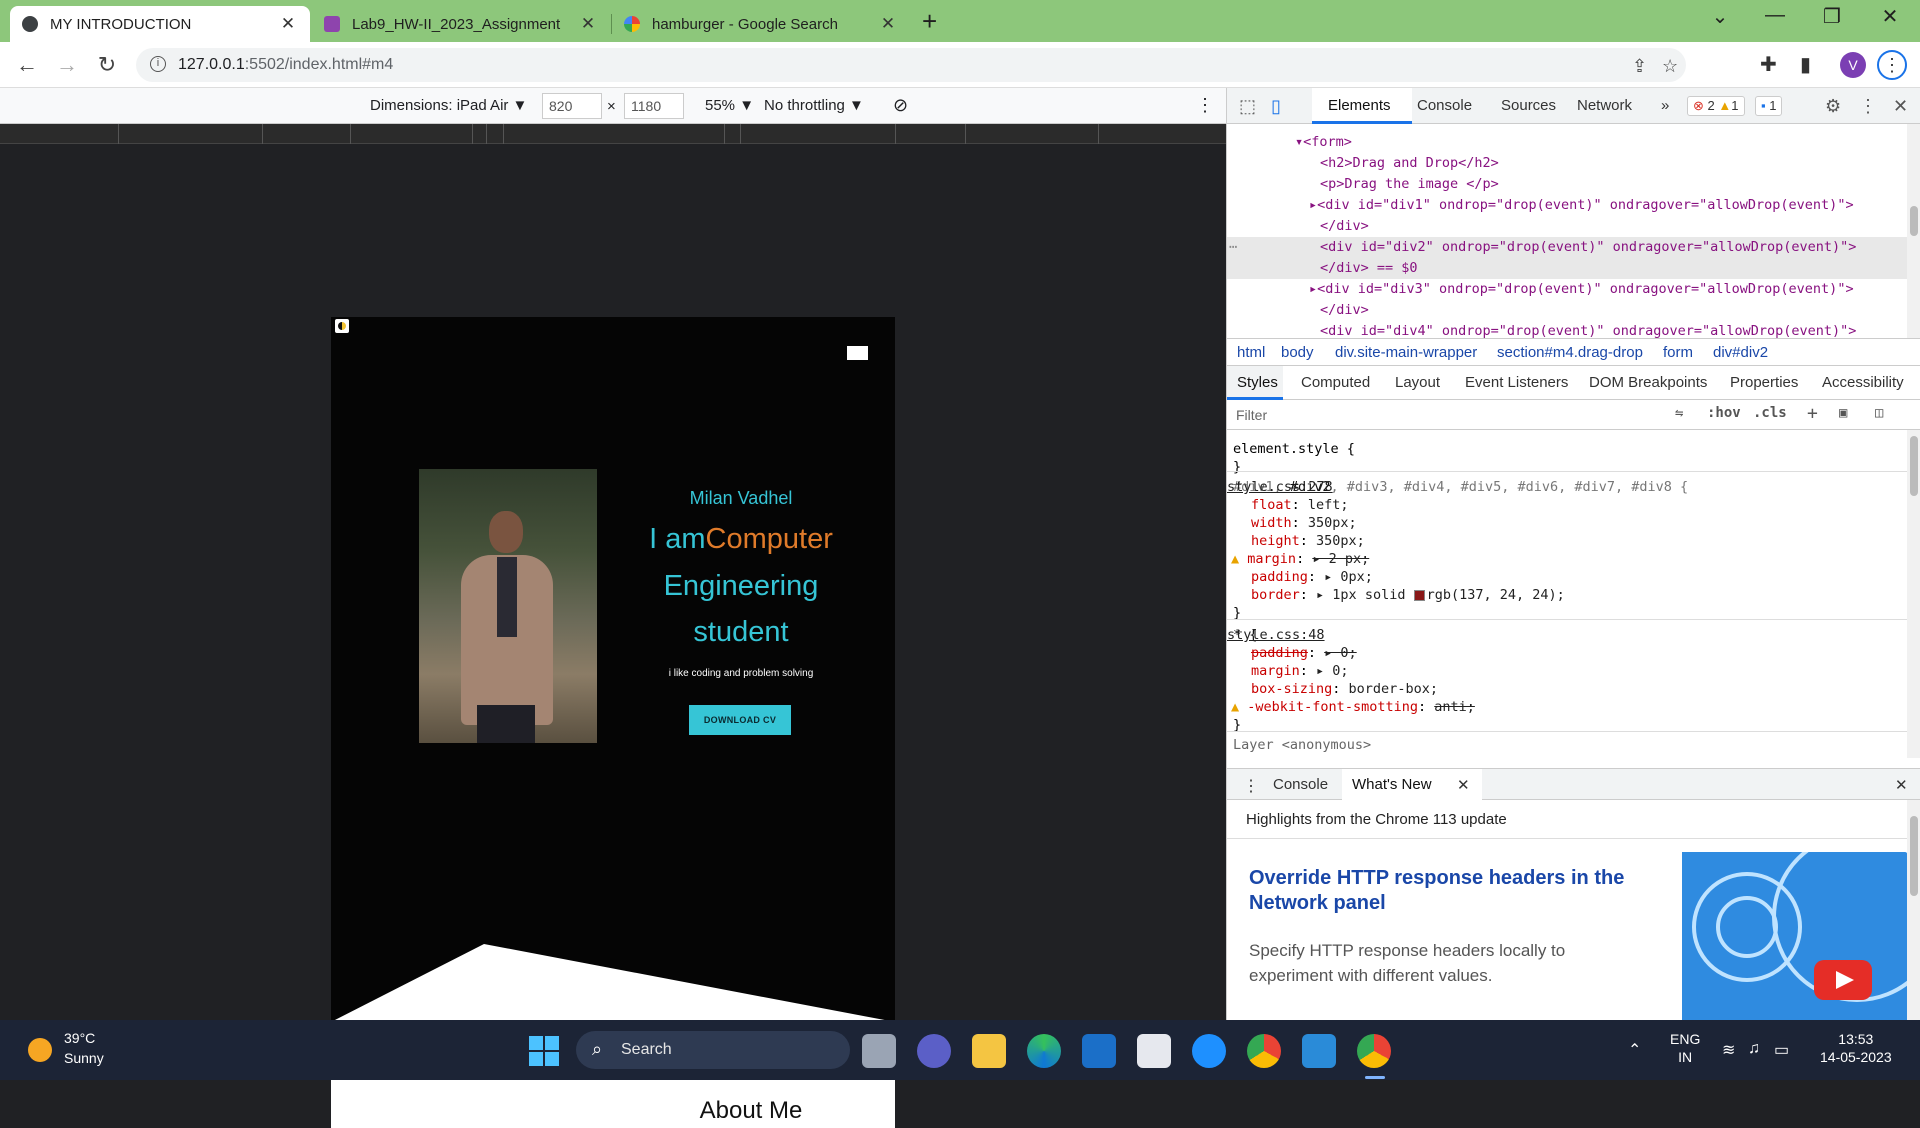 This screenshot has height=1128, width=1920. What do you see at coordinates (1569, 559) in the screenshot?
I see `style-prop-margin: ▲ margin: ▸ 2 px;` at bounding box center [1569, 559].